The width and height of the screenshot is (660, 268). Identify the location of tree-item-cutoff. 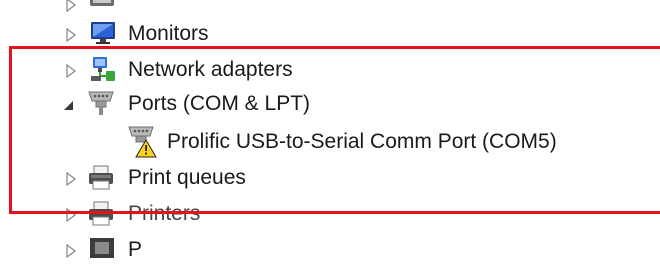
(330, 10).